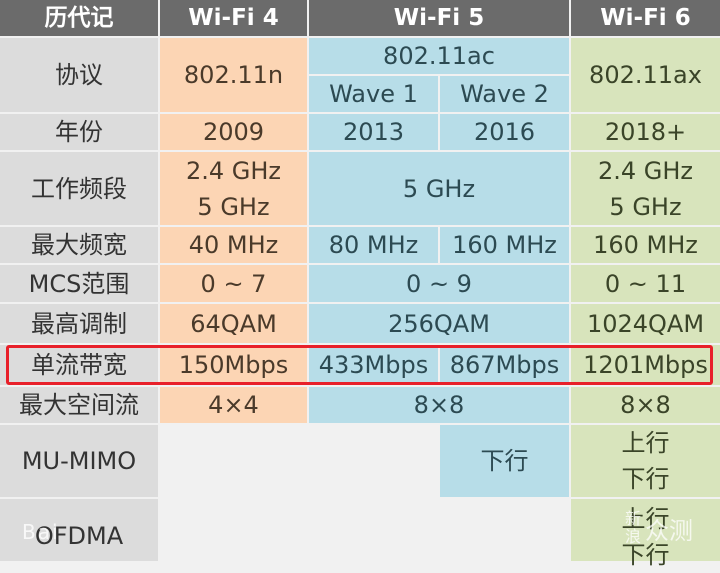  I want to click on protocol-wifi5: 802.11ac, so click(439, 56).